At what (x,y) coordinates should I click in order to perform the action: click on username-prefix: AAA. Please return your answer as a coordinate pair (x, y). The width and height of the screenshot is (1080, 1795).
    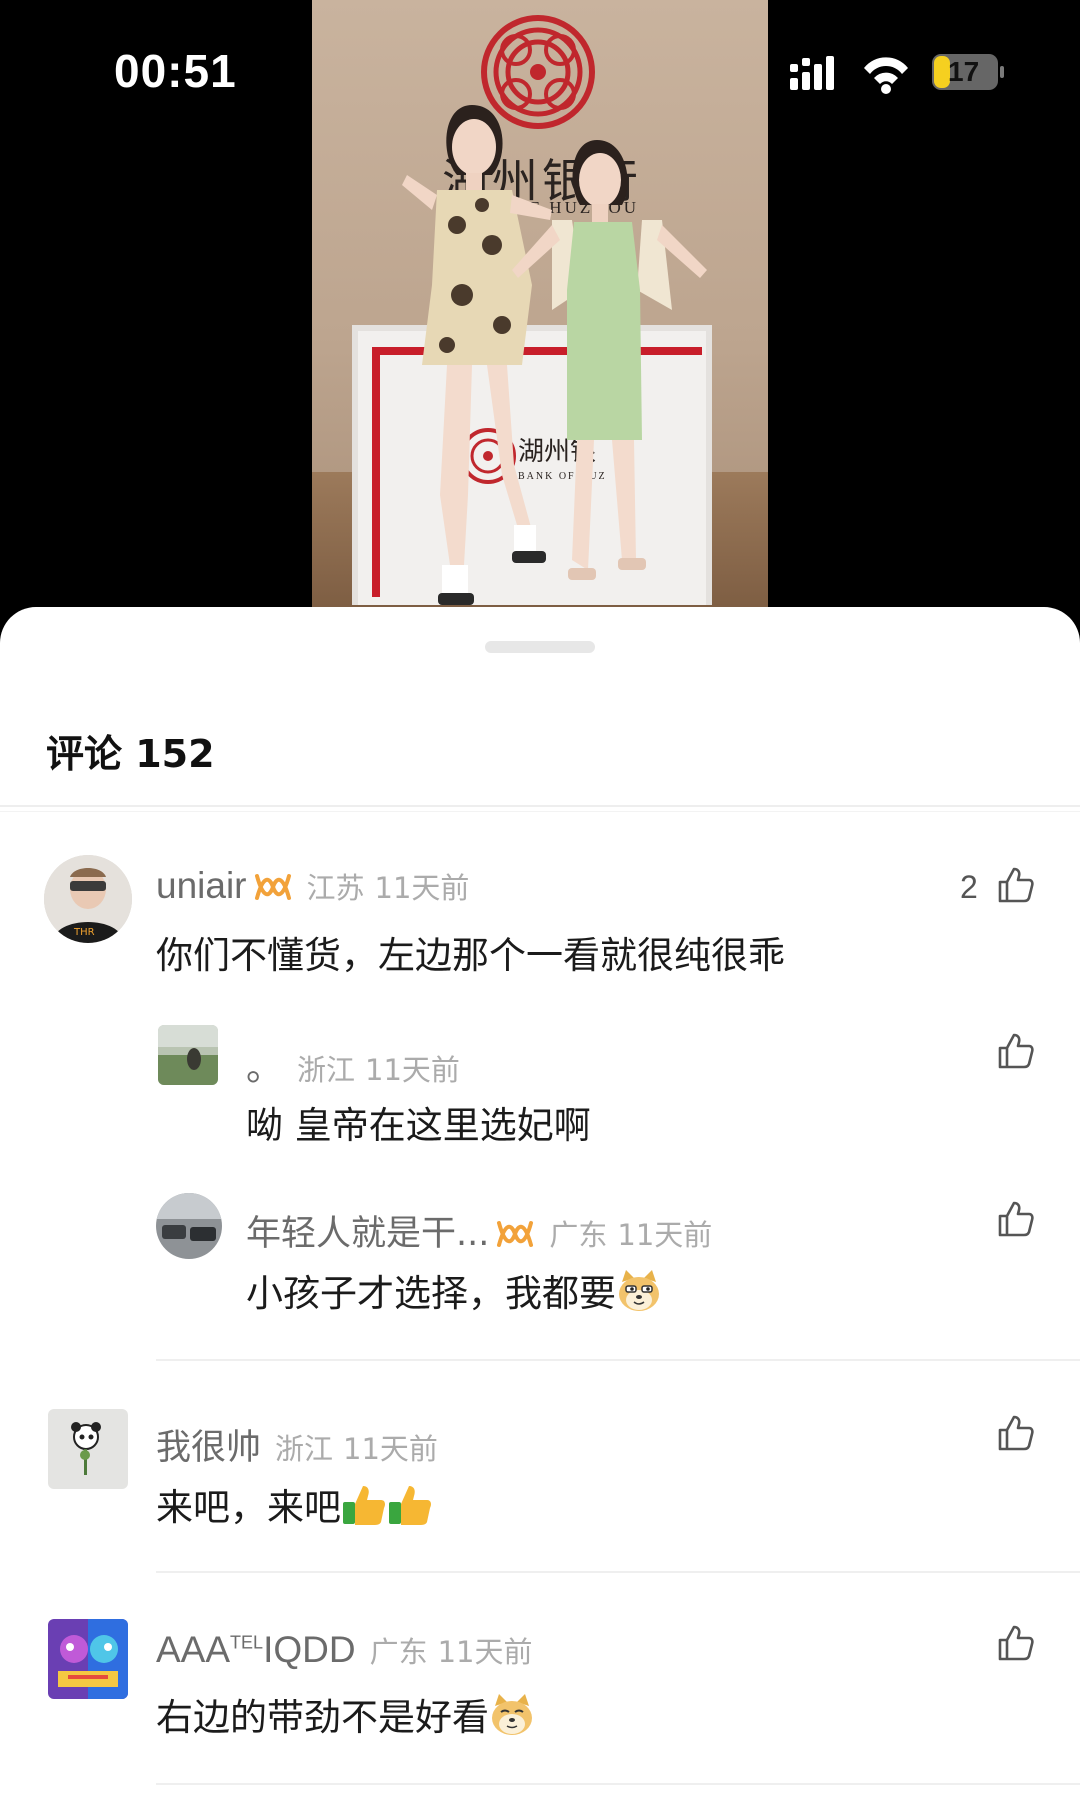
    Looking at the image, I should click on (193, 1649).